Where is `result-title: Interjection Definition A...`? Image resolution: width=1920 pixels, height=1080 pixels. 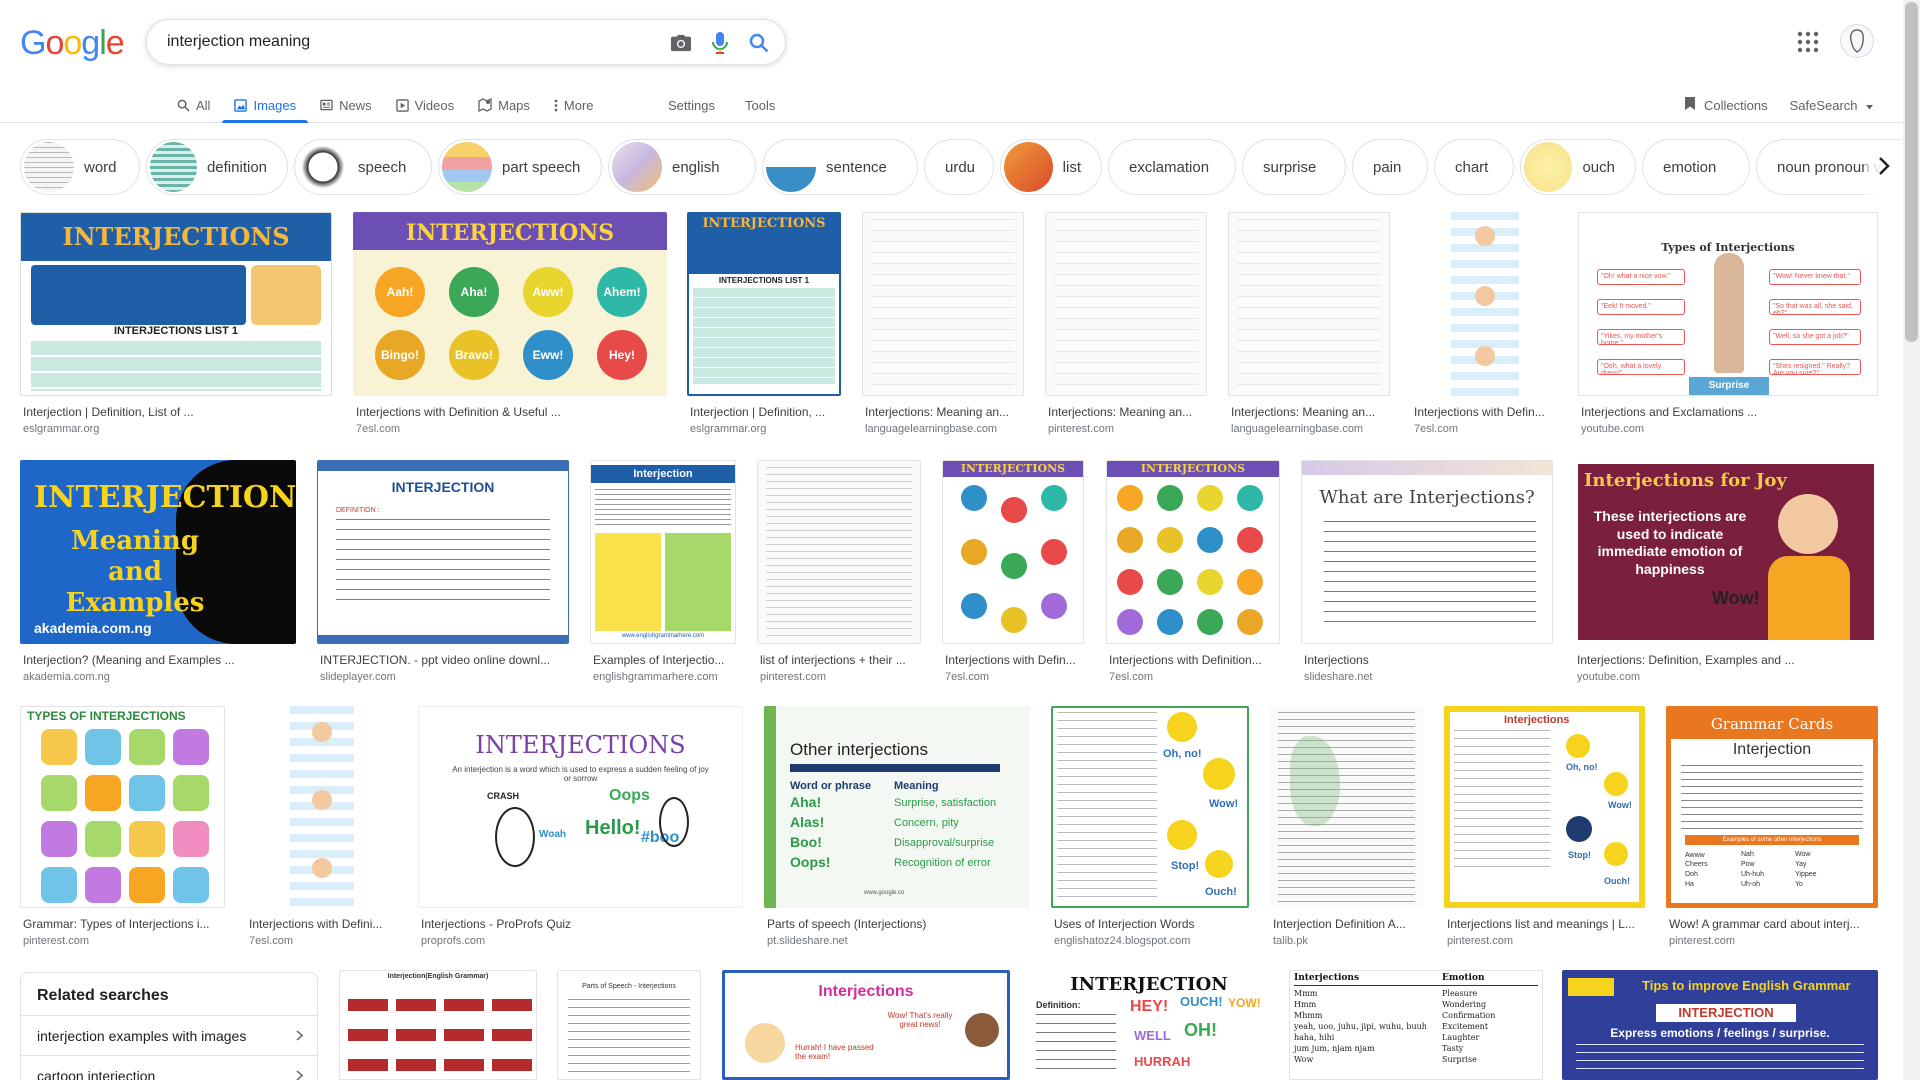
result-title: Interjection Definition A... is located at coordinates (1346, 924).